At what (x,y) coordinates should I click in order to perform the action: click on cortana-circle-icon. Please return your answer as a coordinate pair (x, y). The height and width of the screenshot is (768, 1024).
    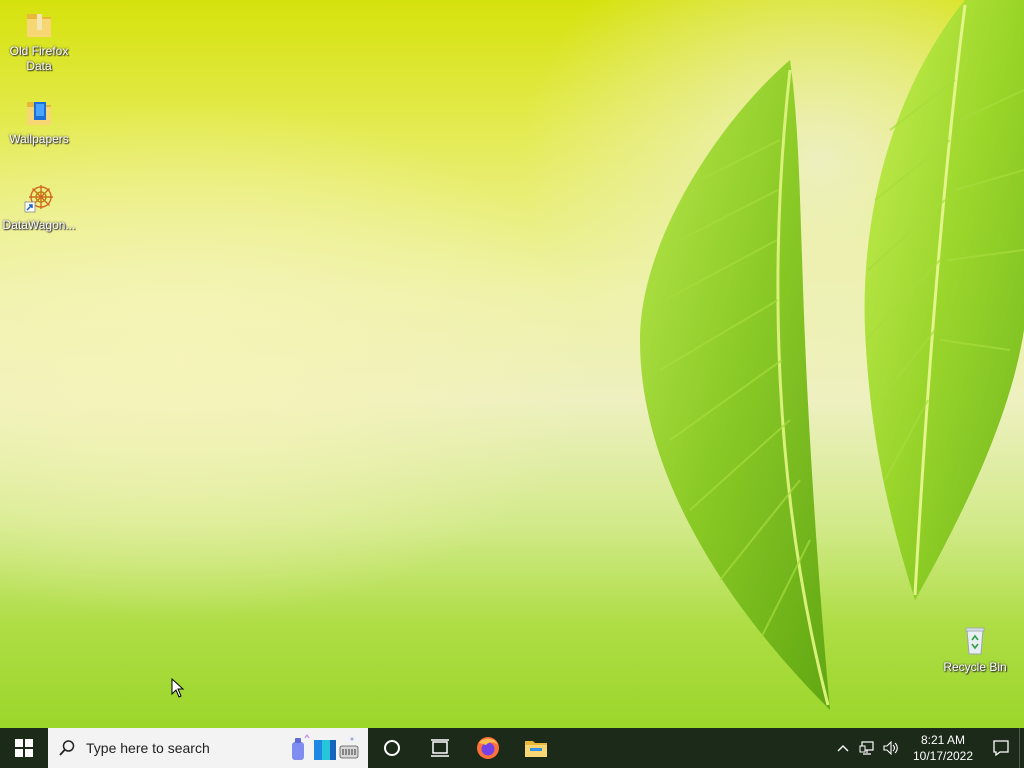
    Looking at the image, I should click on (392, 748).